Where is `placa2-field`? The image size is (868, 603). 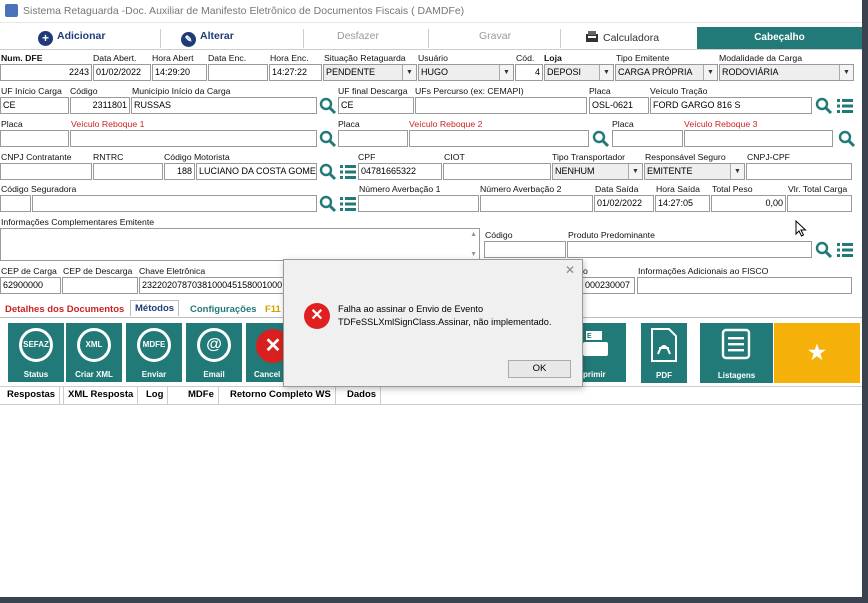
placa2-field is located at coordinates (373, 138).